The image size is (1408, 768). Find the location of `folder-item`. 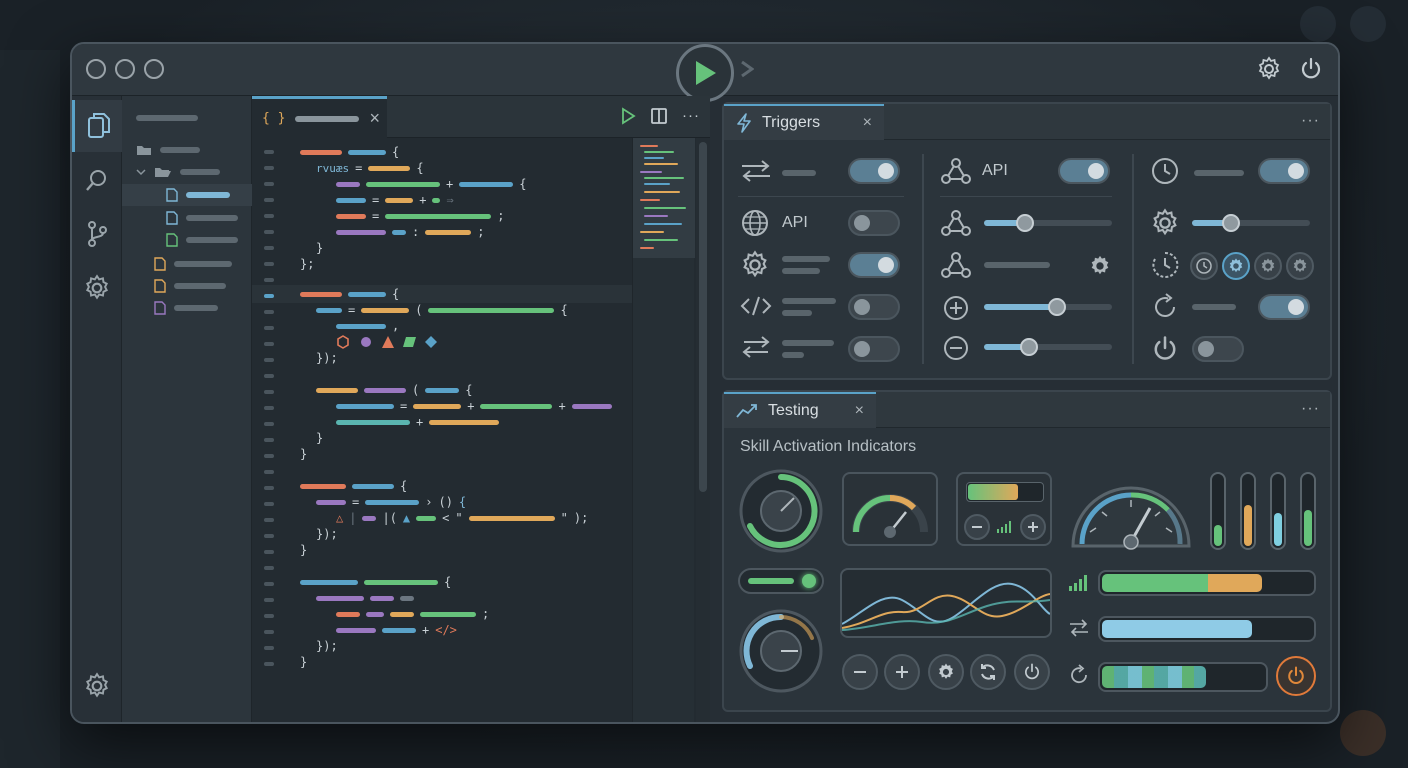

folder-item is located at coordinates (168, 150).